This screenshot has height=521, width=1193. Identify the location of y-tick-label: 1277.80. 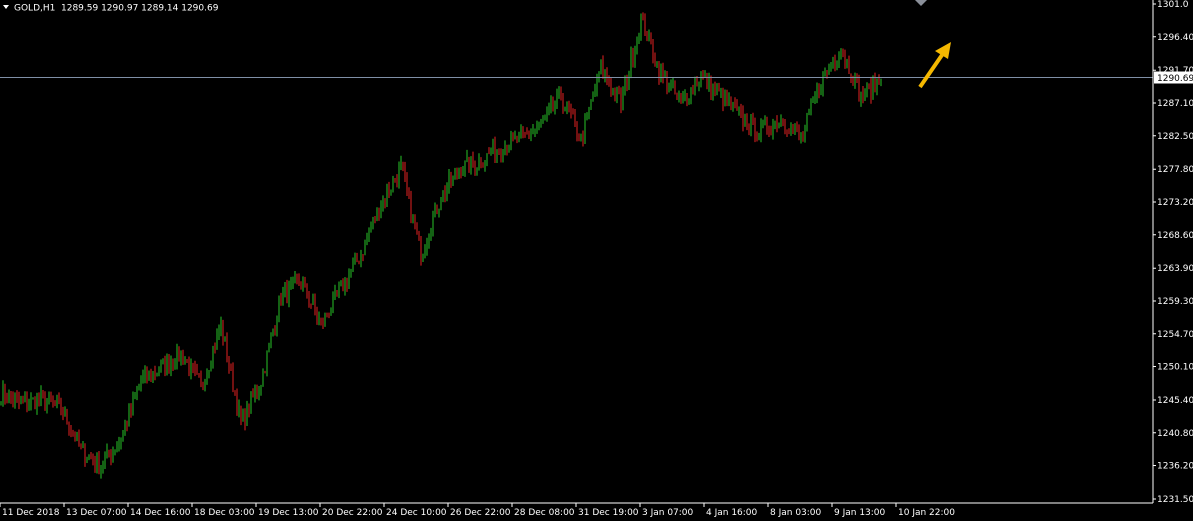
(1175, 170).